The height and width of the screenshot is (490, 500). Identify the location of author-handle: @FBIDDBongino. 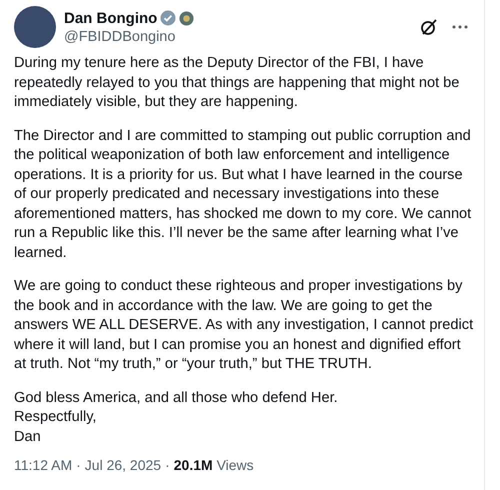
(238, 36).